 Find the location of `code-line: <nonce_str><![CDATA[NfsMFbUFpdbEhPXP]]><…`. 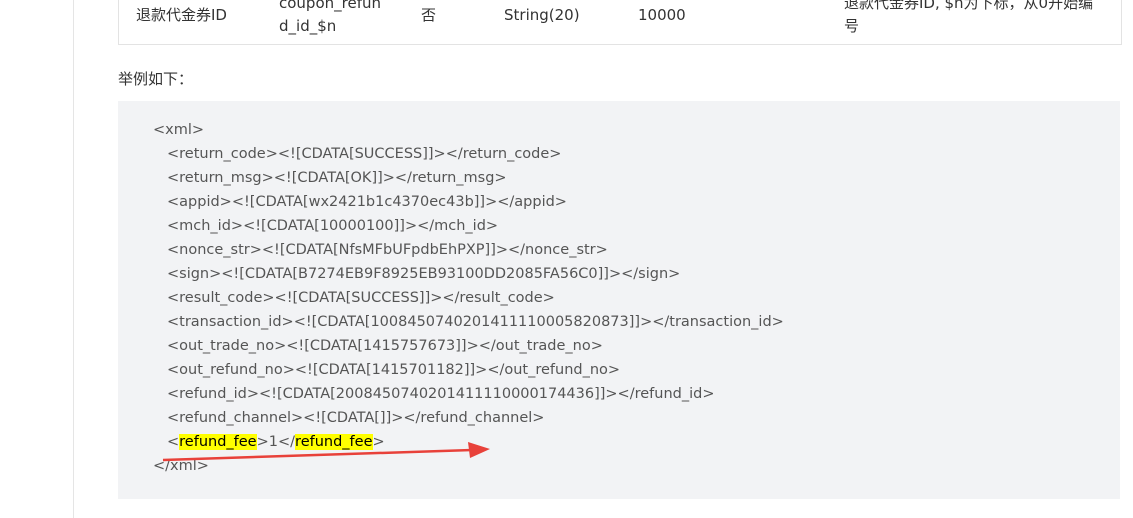

code-line: <nonce_str><![CDATA[NfsMFbUFpdbEhPXP]]><… is located at coordinates (387, 250).